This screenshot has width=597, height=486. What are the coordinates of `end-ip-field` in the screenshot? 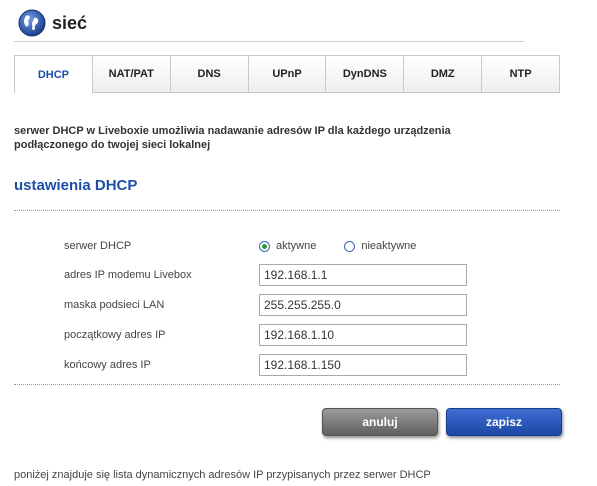 It's located at (363, 365).